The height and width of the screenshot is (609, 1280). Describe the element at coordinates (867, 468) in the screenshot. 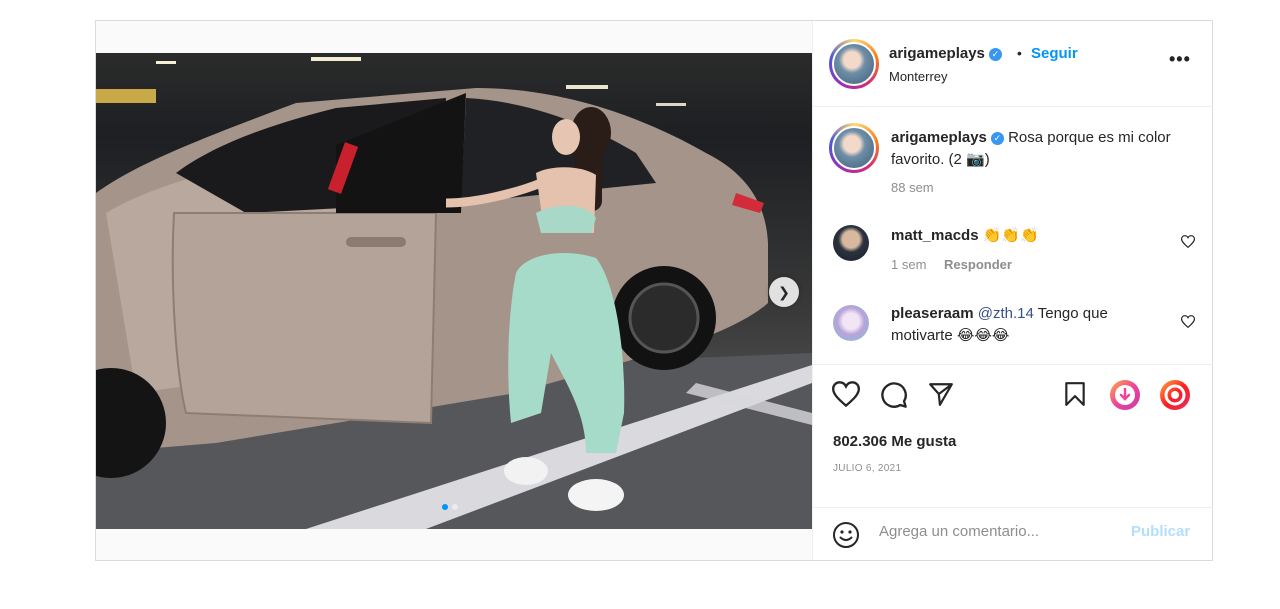

I see `post-date: JULIO 6, 2021` at that location.